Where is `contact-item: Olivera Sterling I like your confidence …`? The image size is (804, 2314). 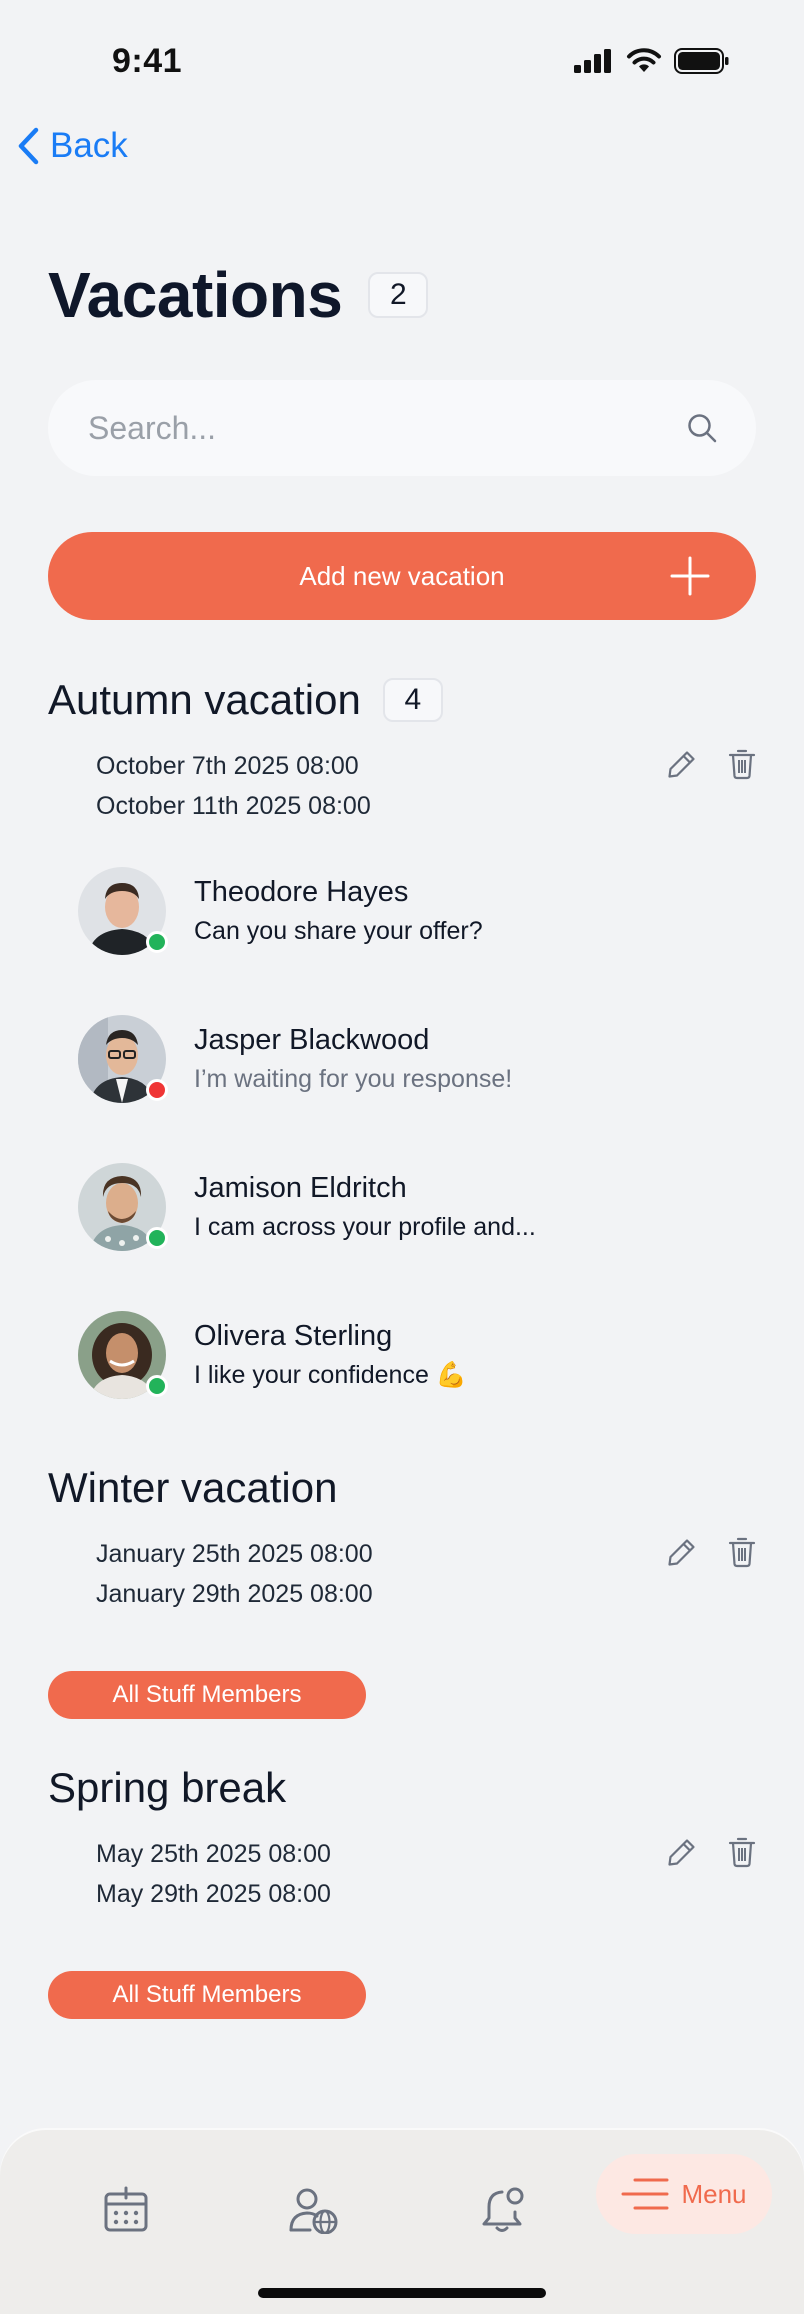
contact-item: Olivera Sterling I like your confidence … is located at coordinates (398, 1355).